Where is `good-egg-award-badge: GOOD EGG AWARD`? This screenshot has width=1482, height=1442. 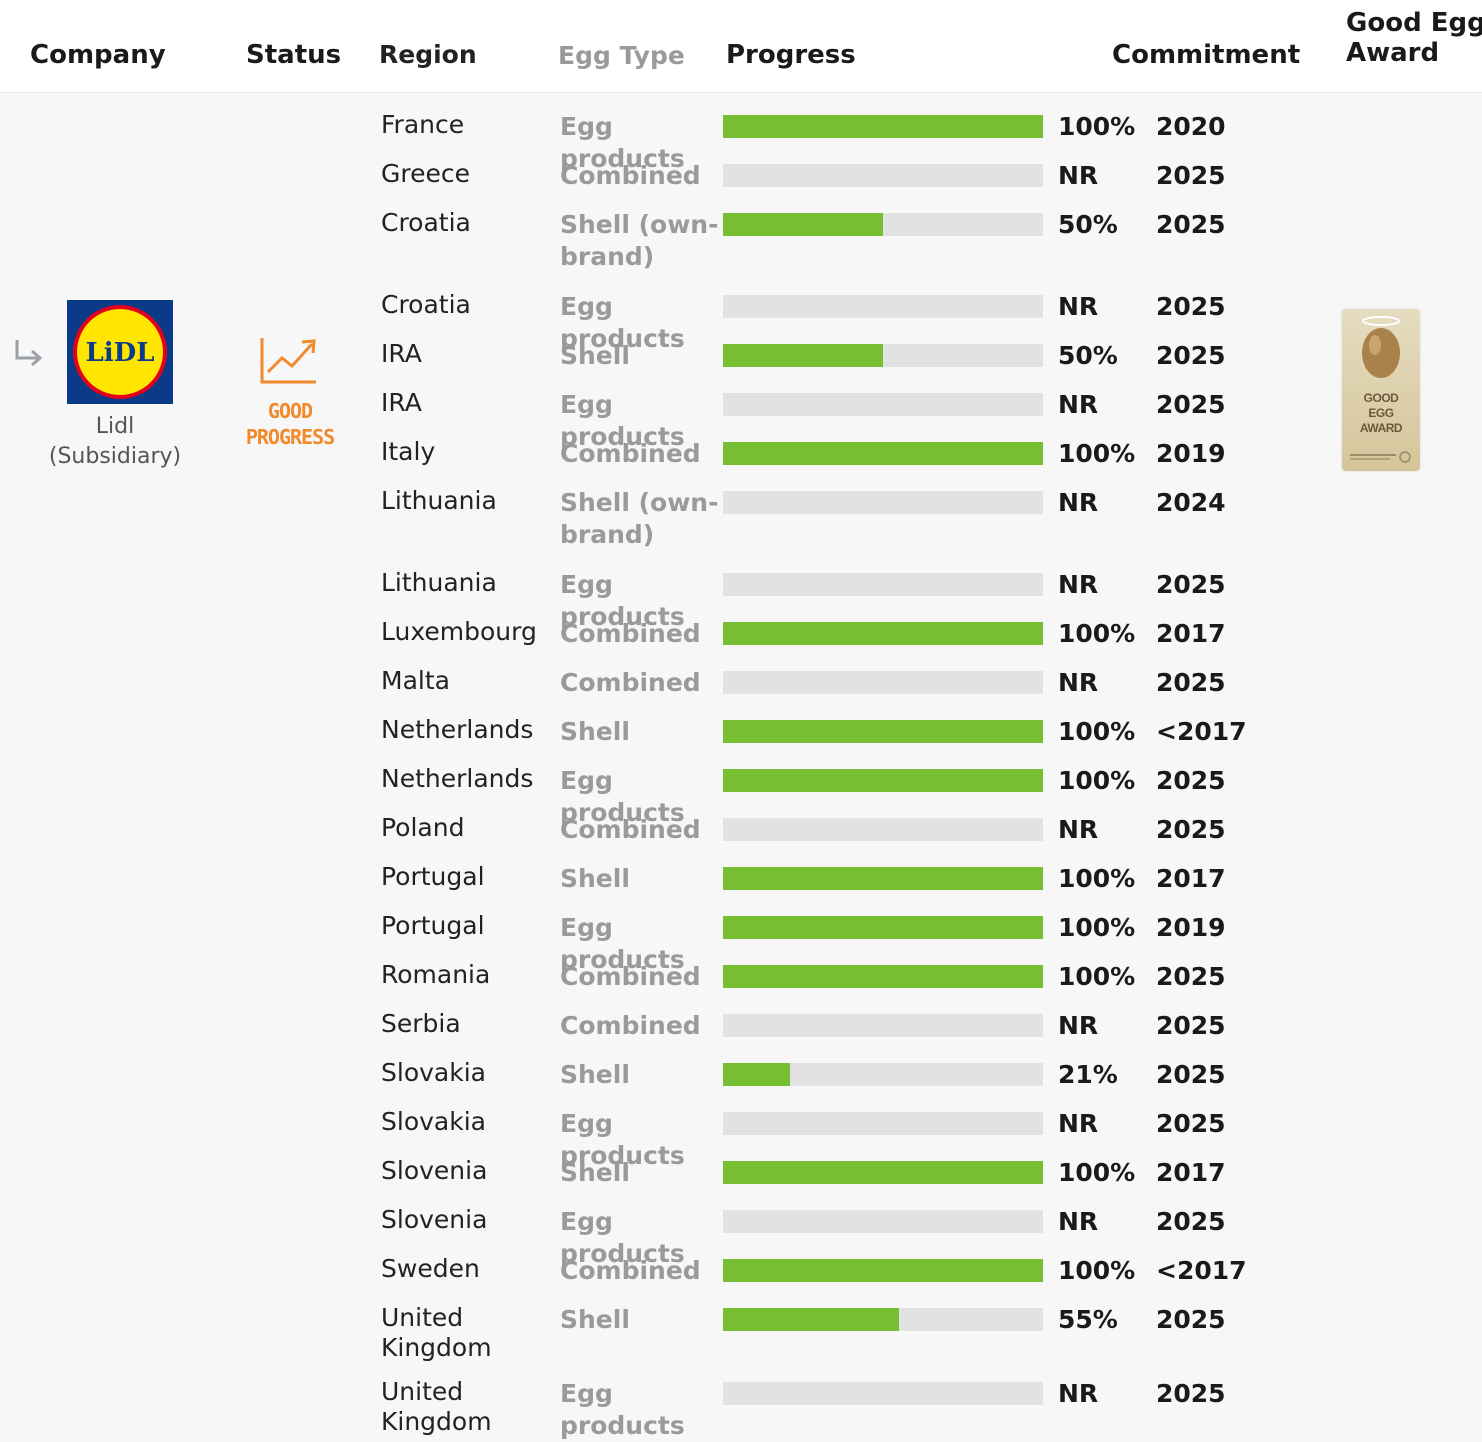
good-egg-award-badge: GOOD EGG AWARD is located at coordinates (1381, 390).